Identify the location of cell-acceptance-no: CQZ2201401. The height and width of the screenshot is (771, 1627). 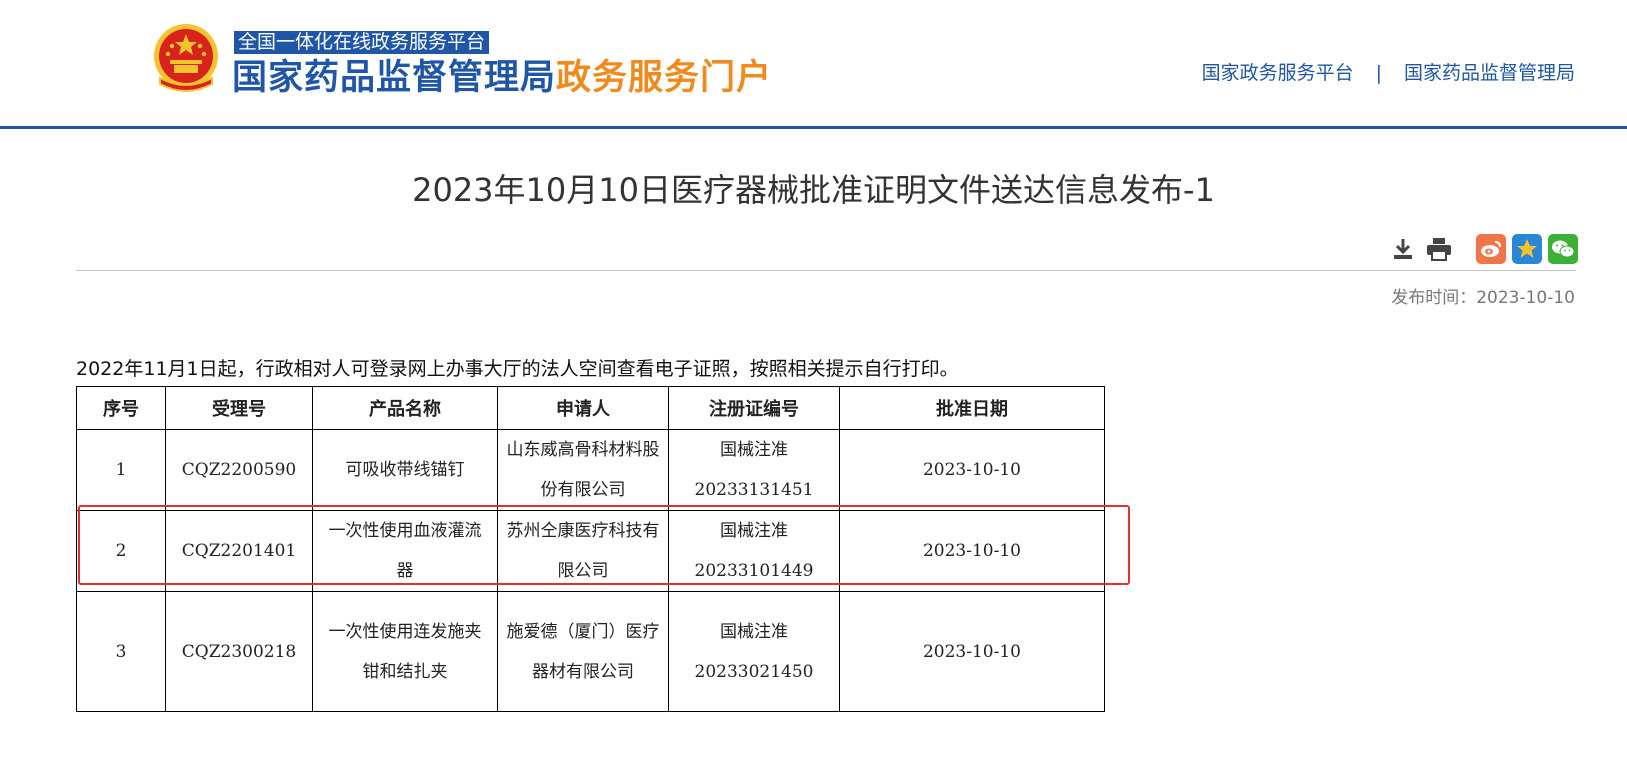
(239, 551).